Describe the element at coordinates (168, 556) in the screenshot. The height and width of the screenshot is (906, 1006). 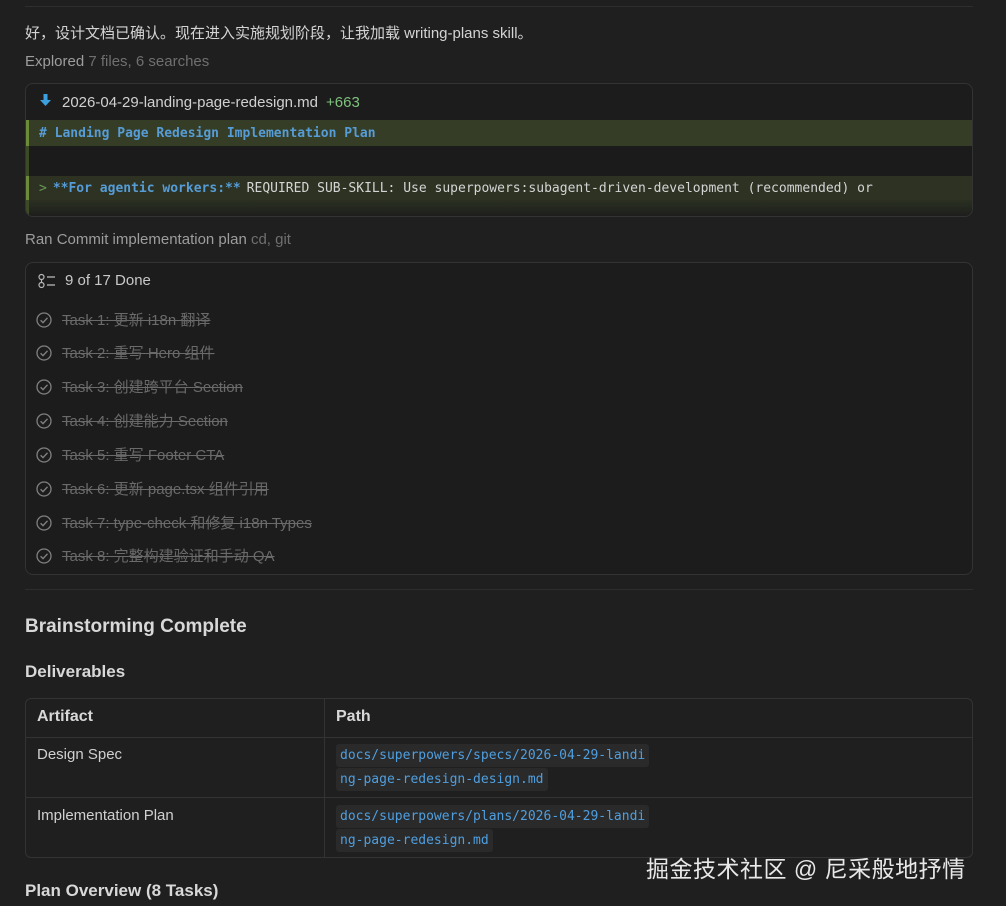
I see `task-label: Task 8: 完整构建验证和手动 QA` at that location.